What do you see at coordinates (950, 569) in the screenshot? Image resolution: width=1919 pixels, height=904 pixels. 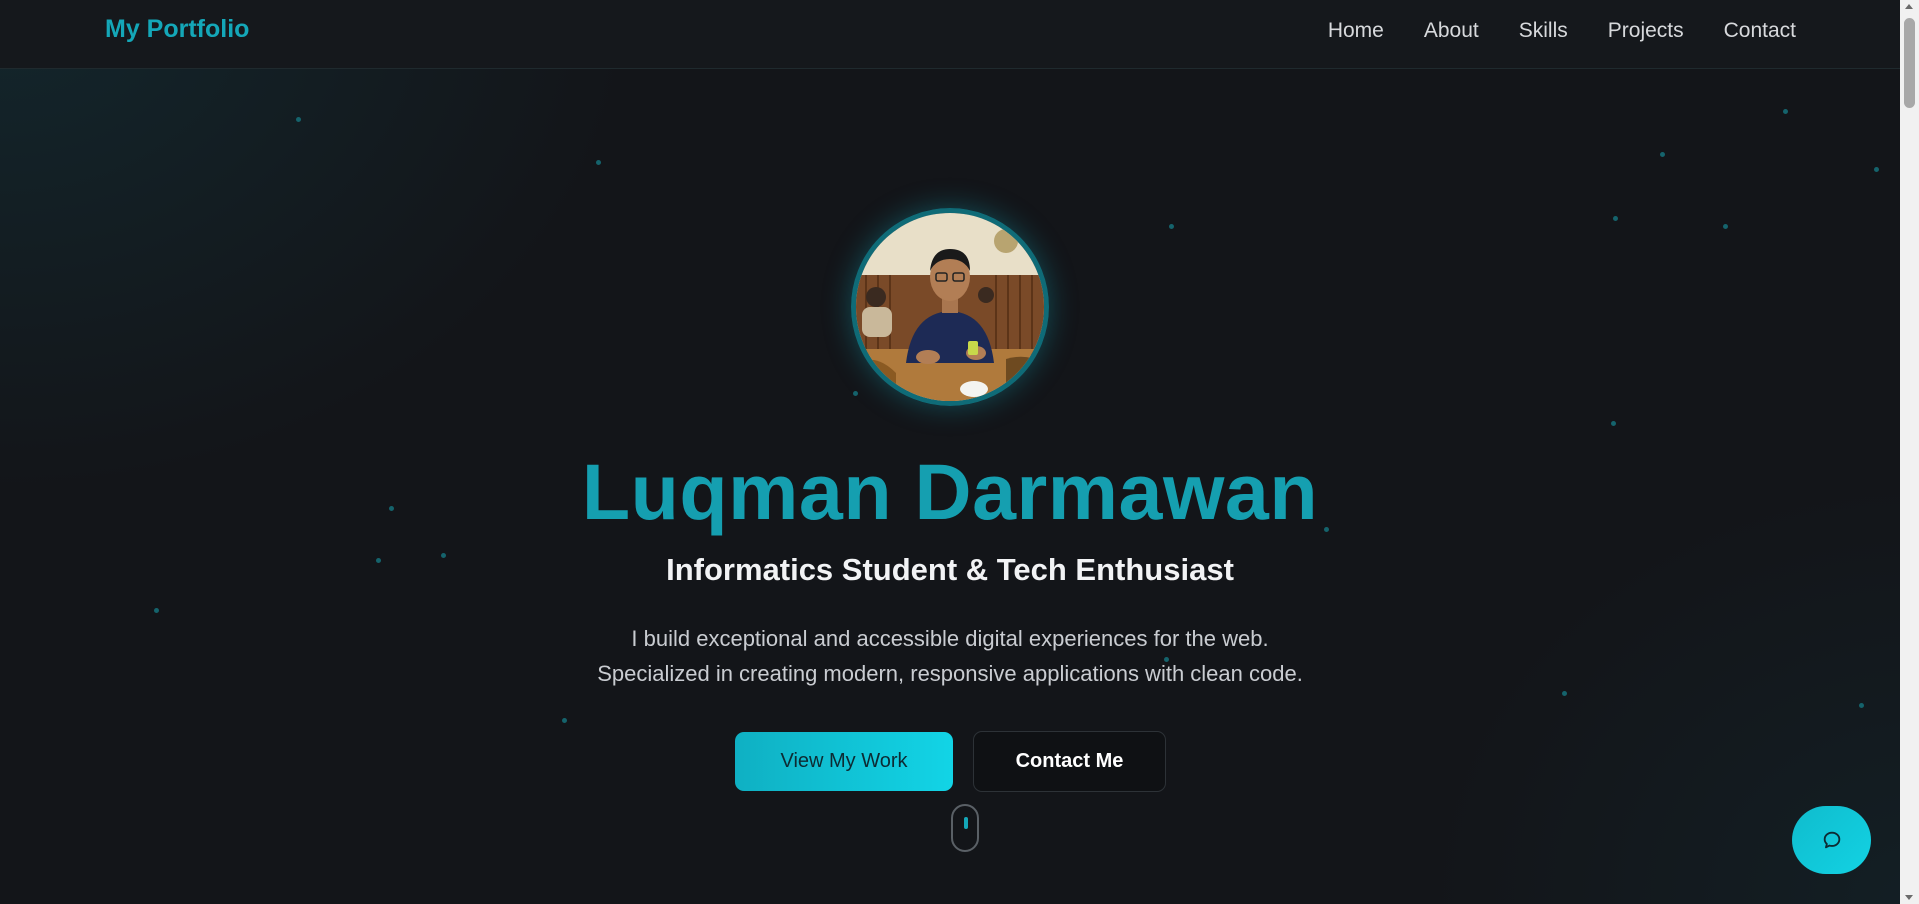 I see `hero-subtitle: Informatics Student & Tech Enthusiast` at bounding box center [950, 569].